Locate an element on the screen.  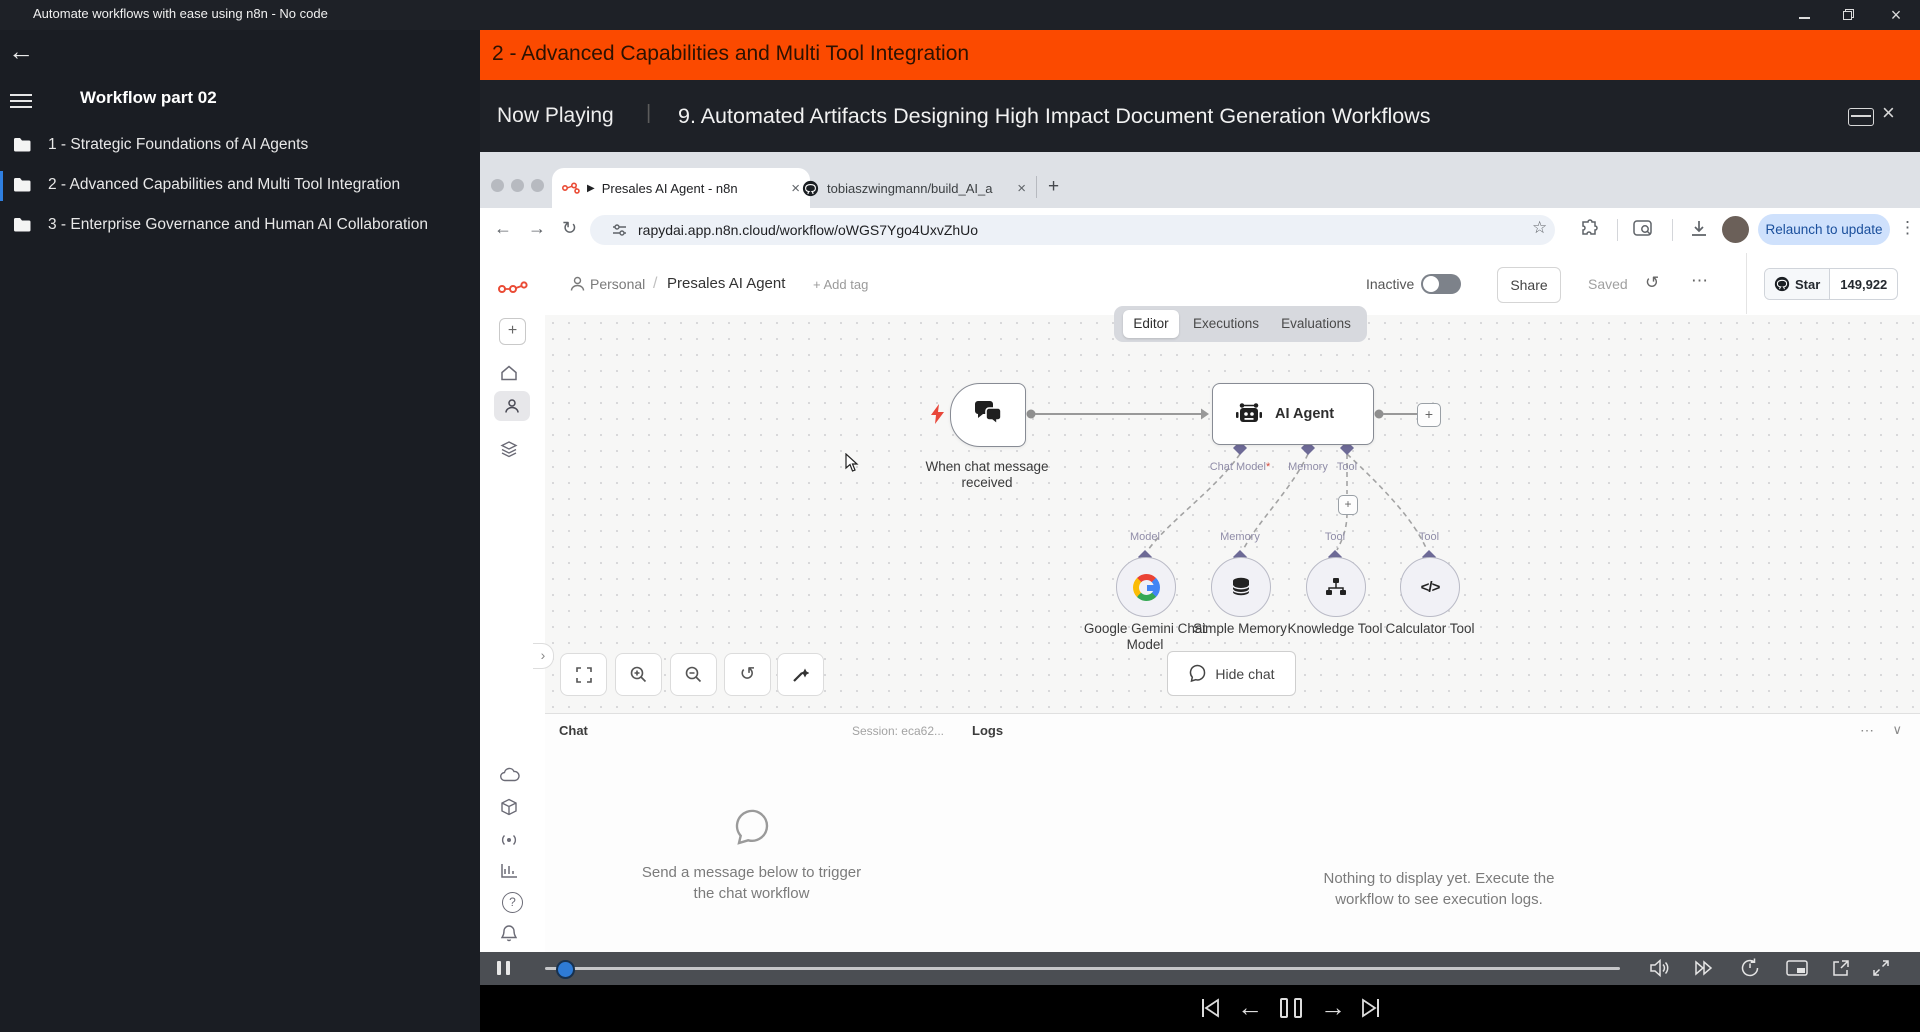
profile-avatar is located at coordinates (1735, 229).